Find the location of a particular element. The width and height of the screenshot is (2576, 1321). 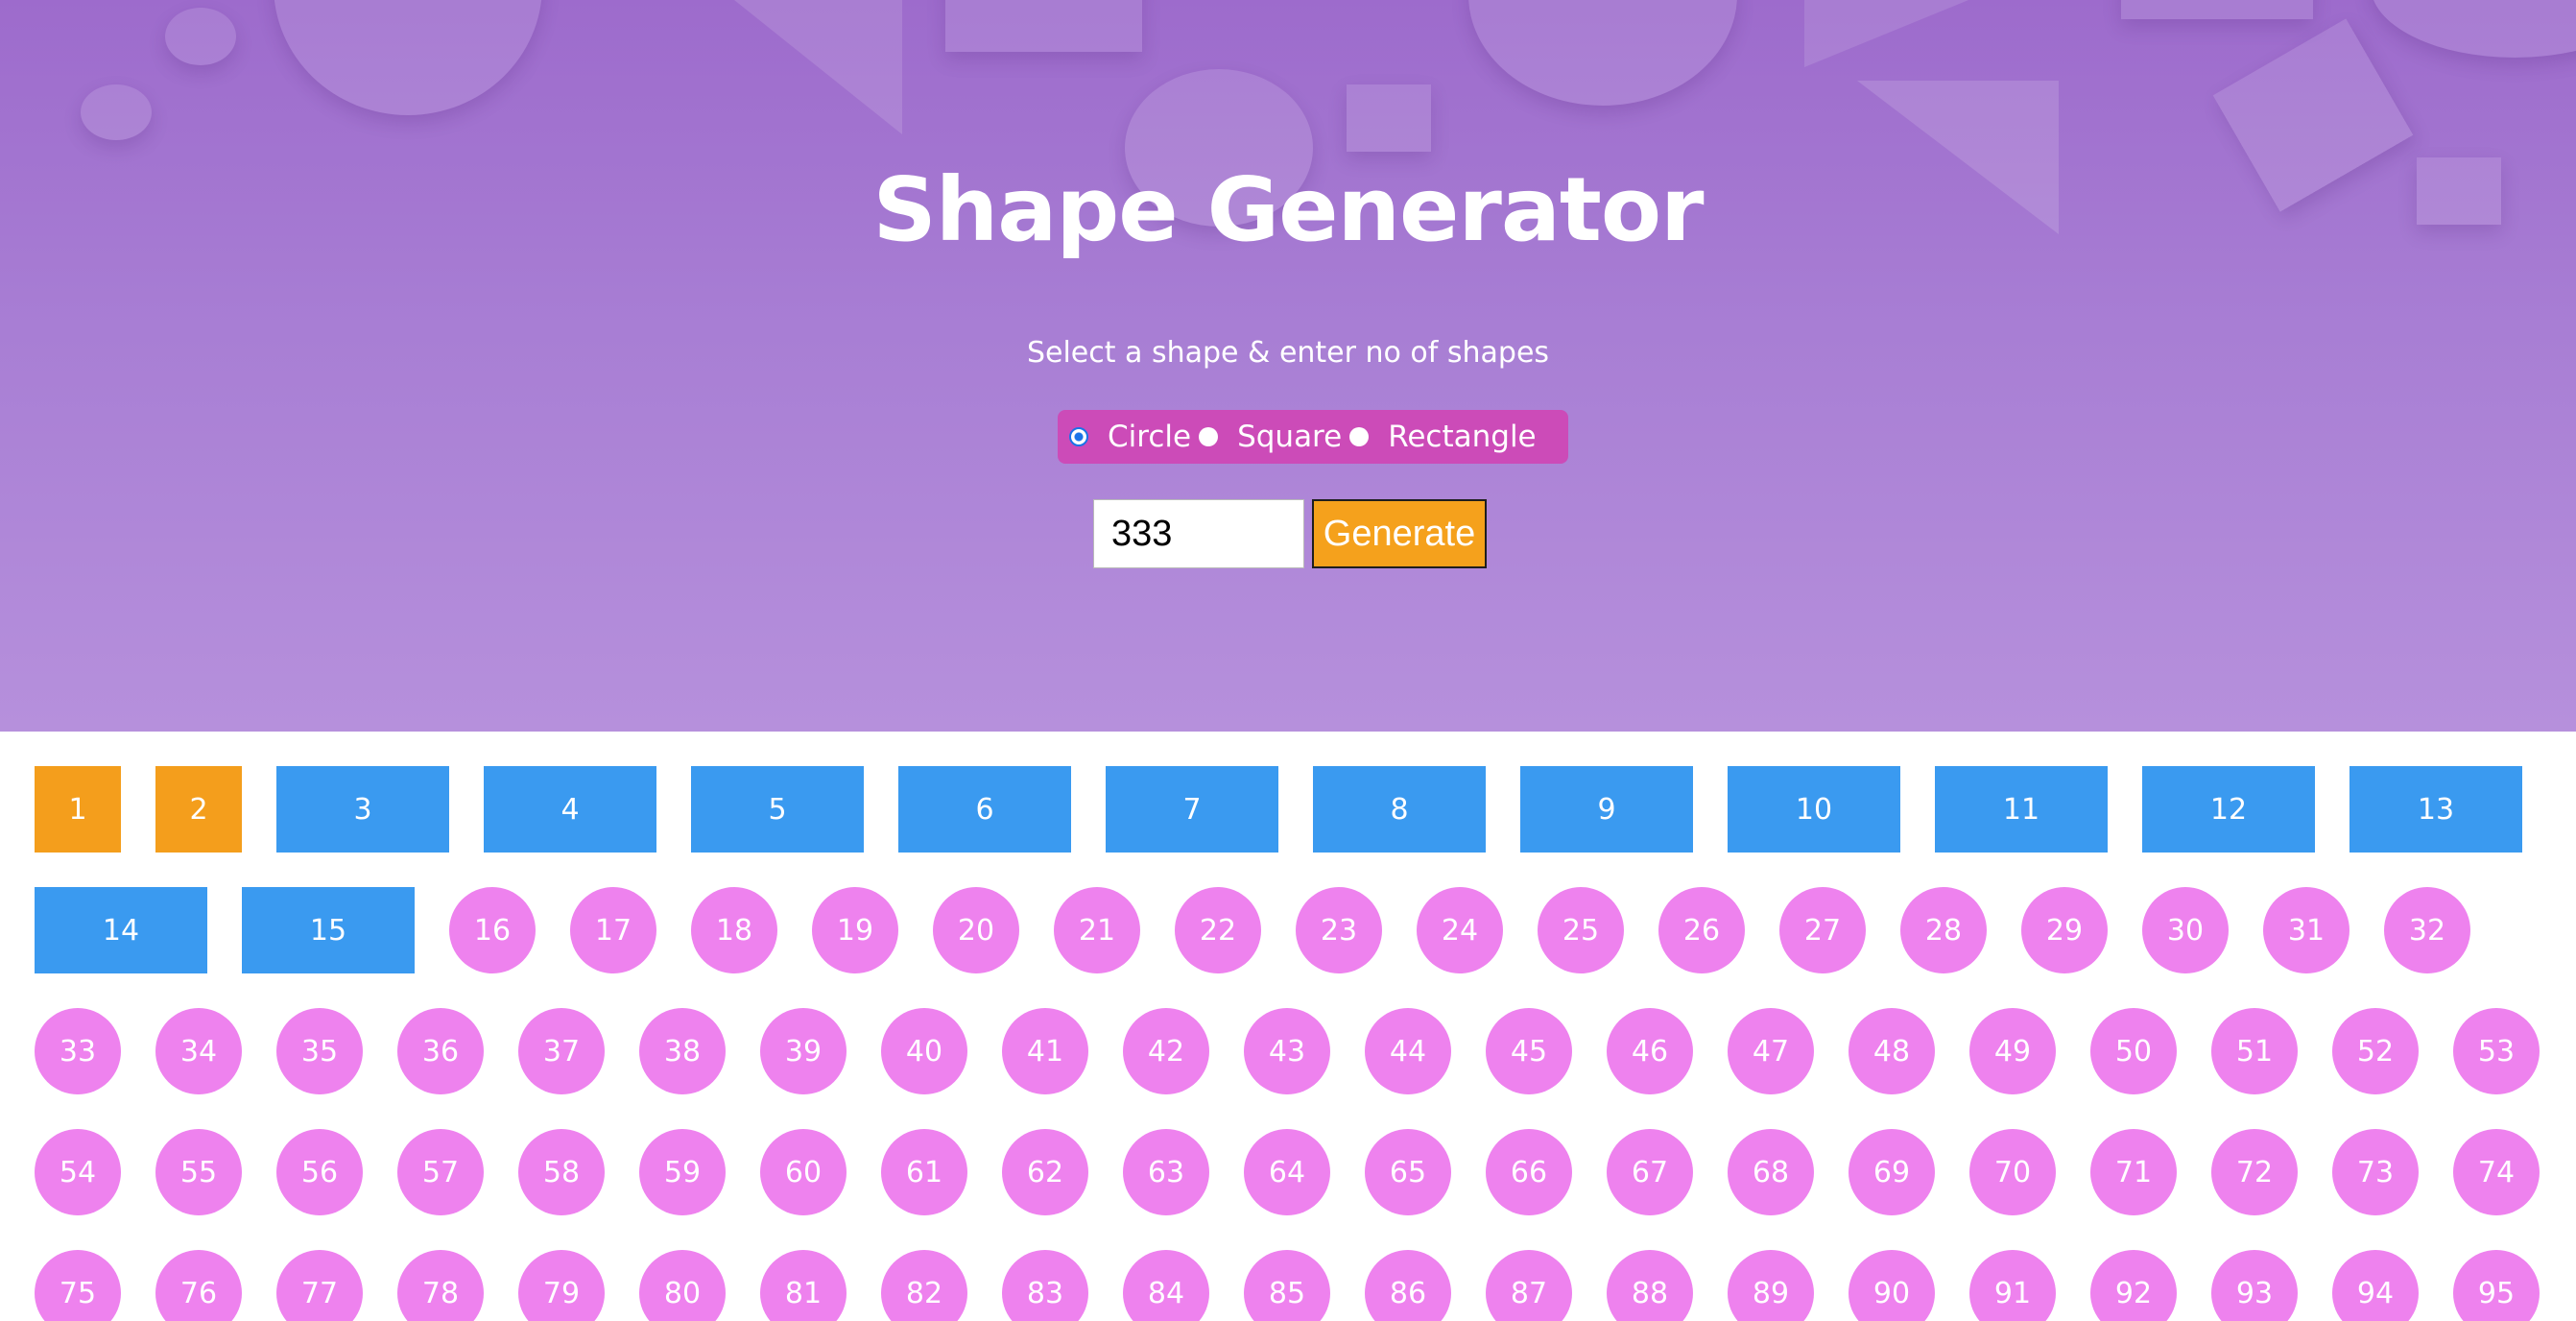

shape-circle: 54 is located at coordinates (78, 1172).